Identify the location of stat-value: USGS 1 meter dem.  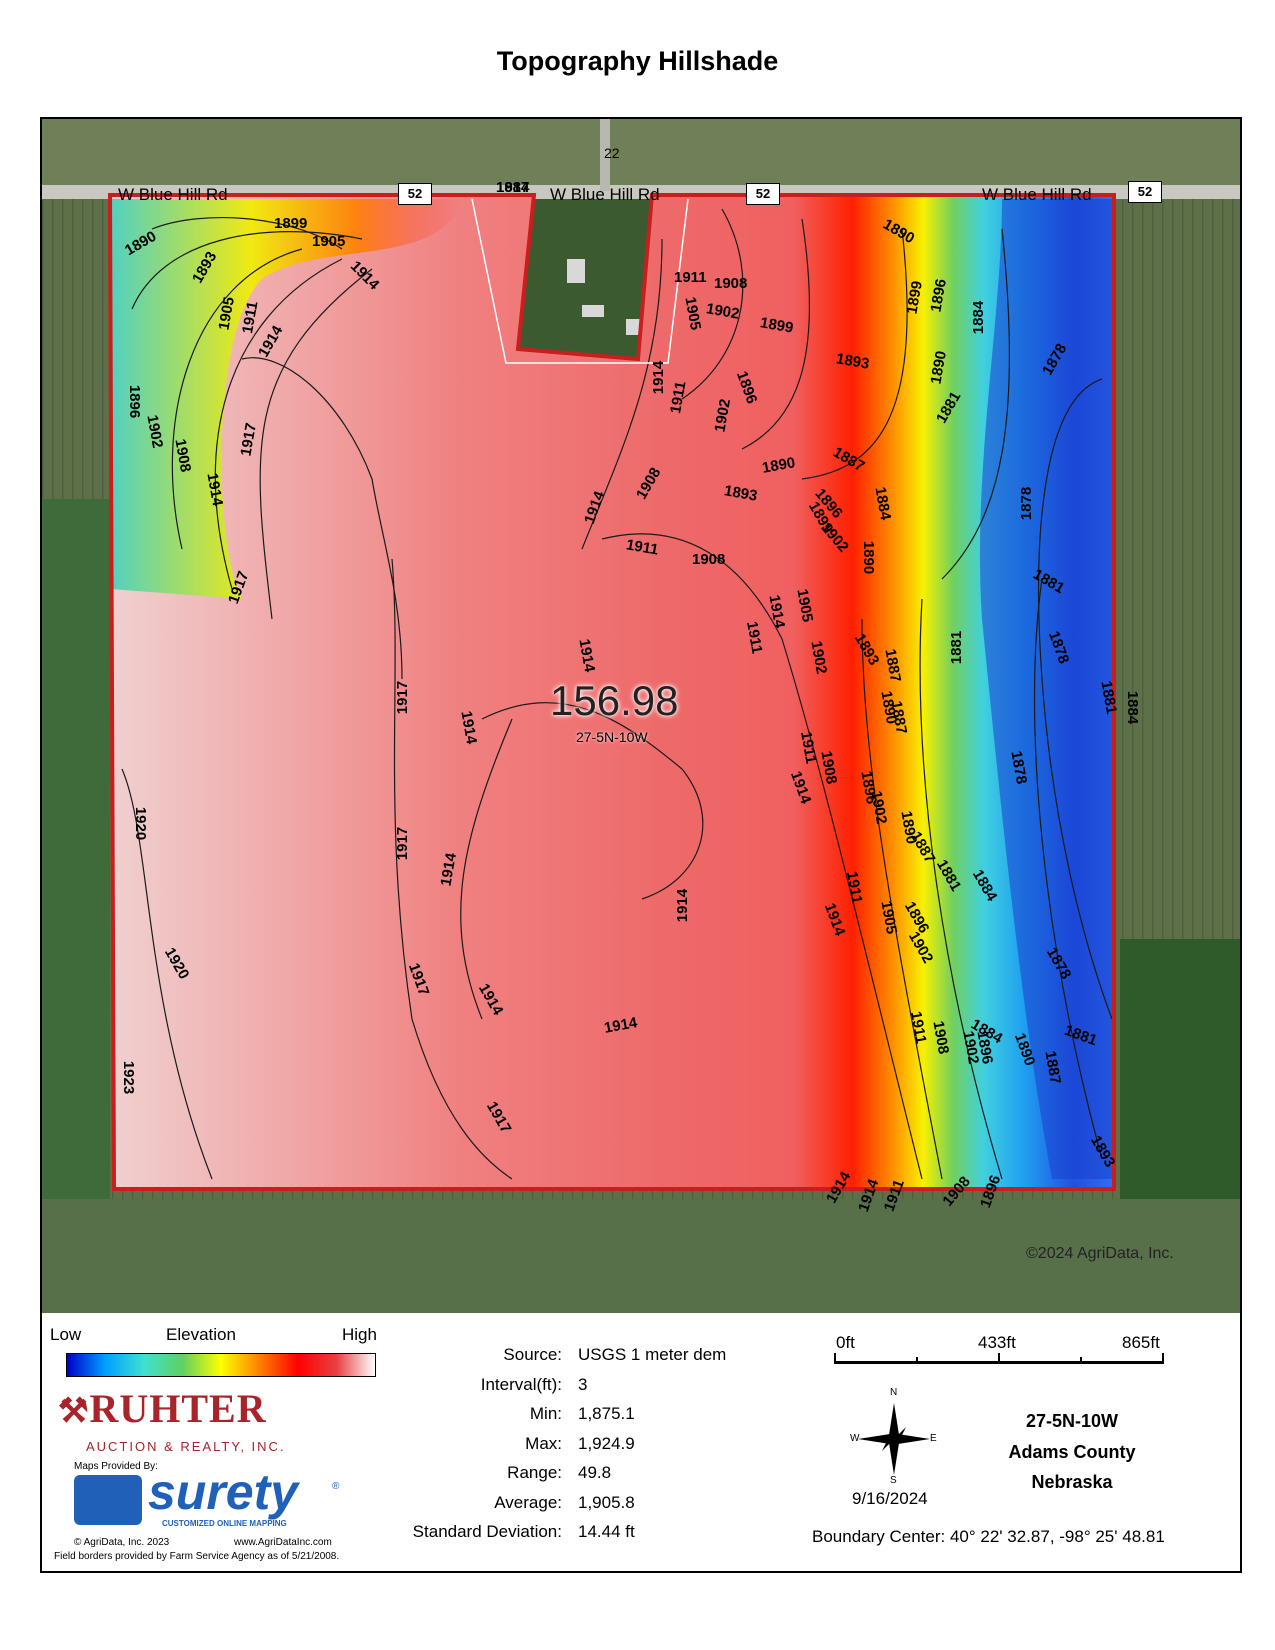
(652, 1354).